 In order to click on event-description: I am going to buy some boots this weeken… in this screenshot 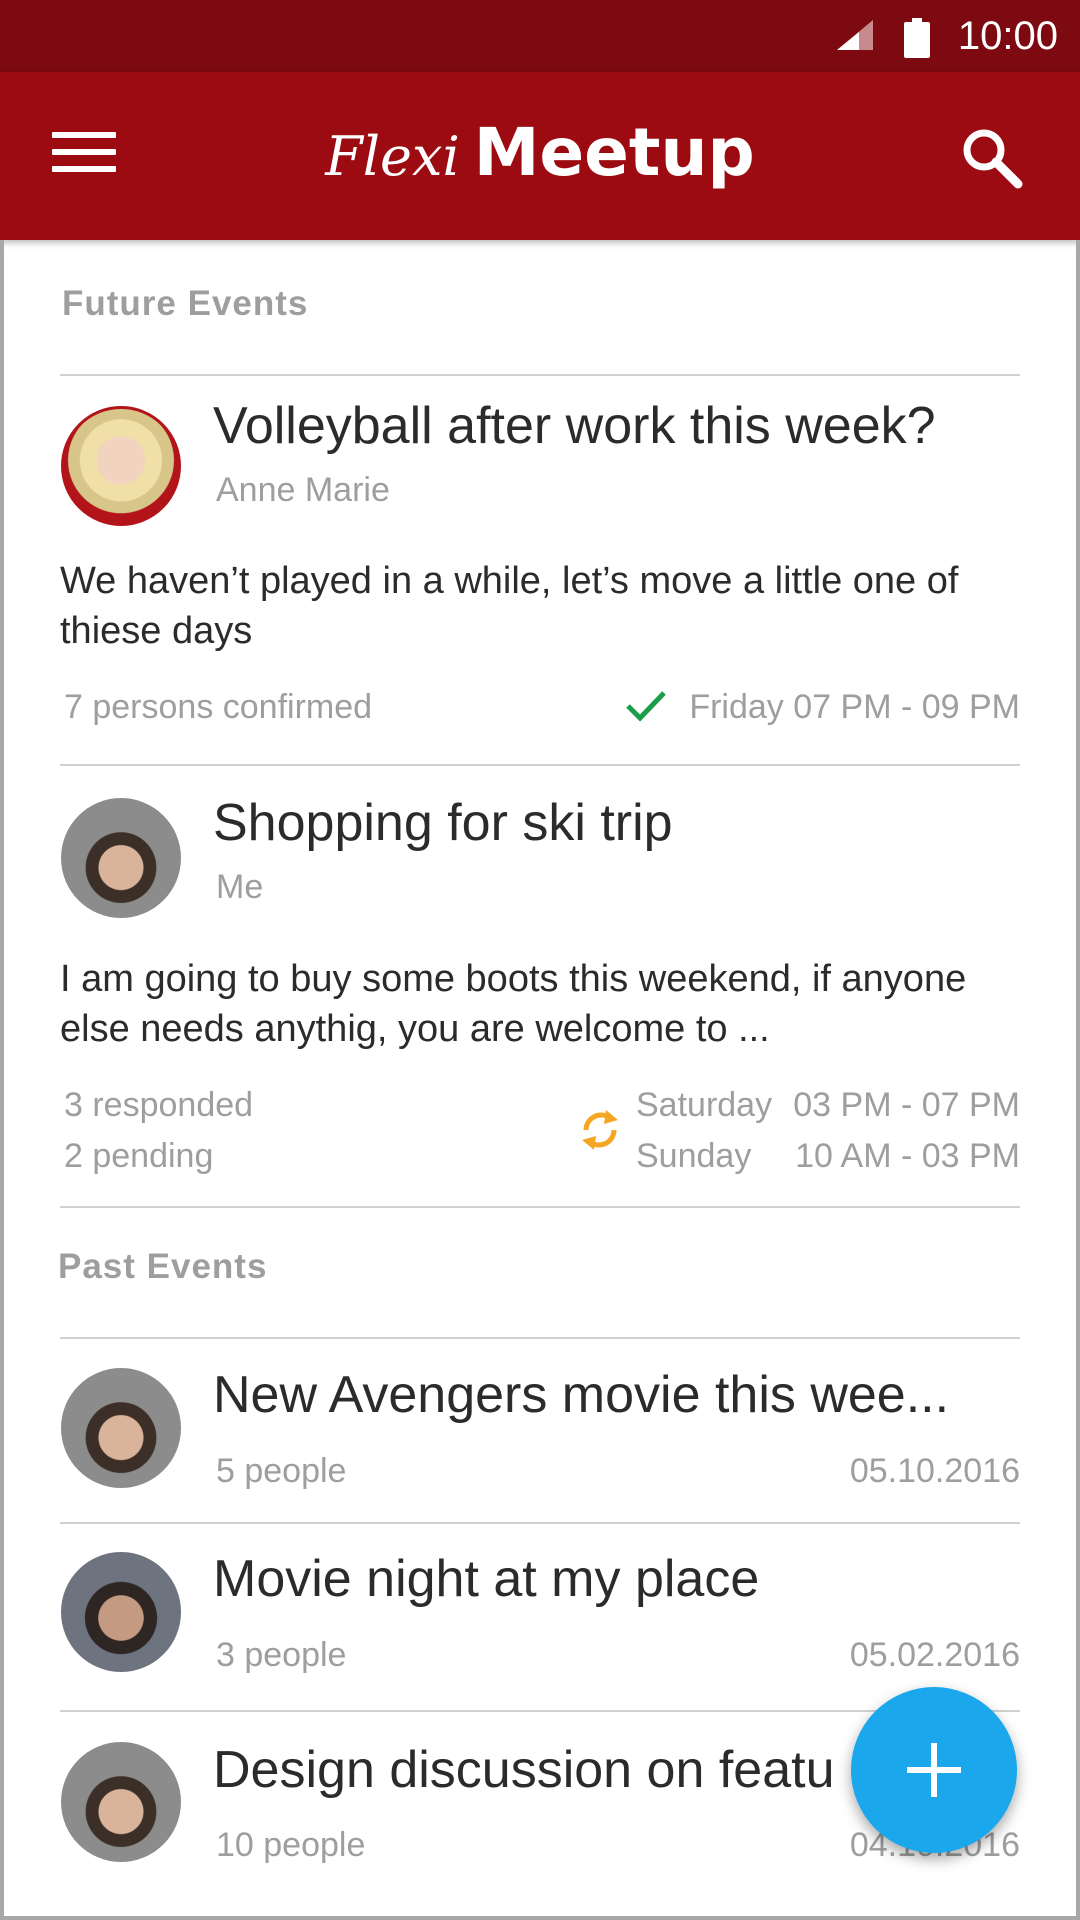, I will do `click(513, 1004)`.